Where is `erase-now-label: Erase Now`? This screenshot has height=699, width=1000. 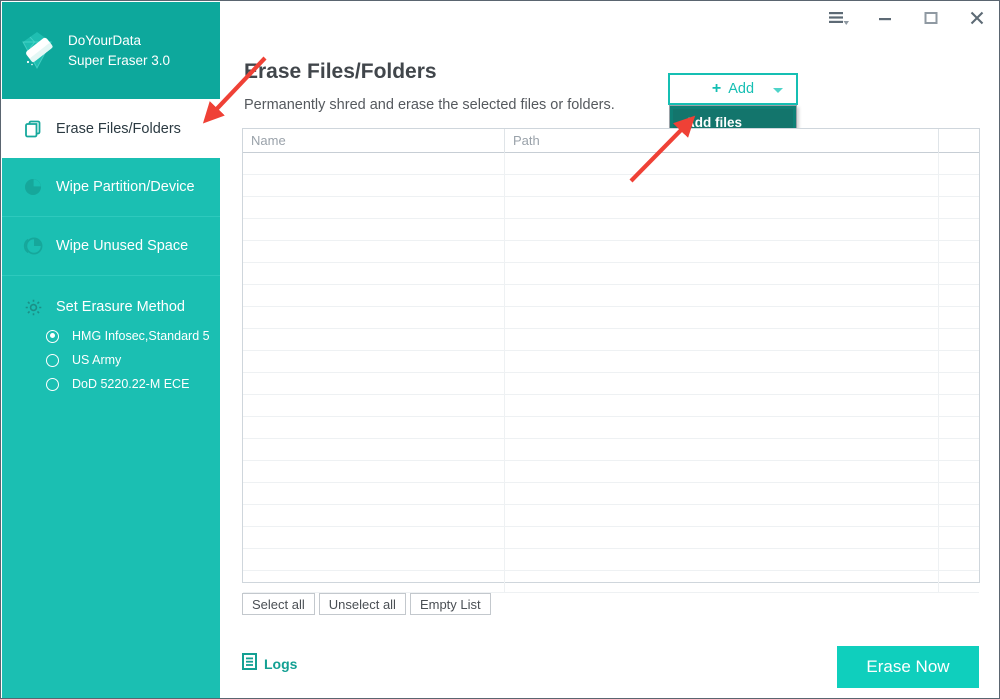 erase-now-label: Erase Now is located at coordinates (908, 666).